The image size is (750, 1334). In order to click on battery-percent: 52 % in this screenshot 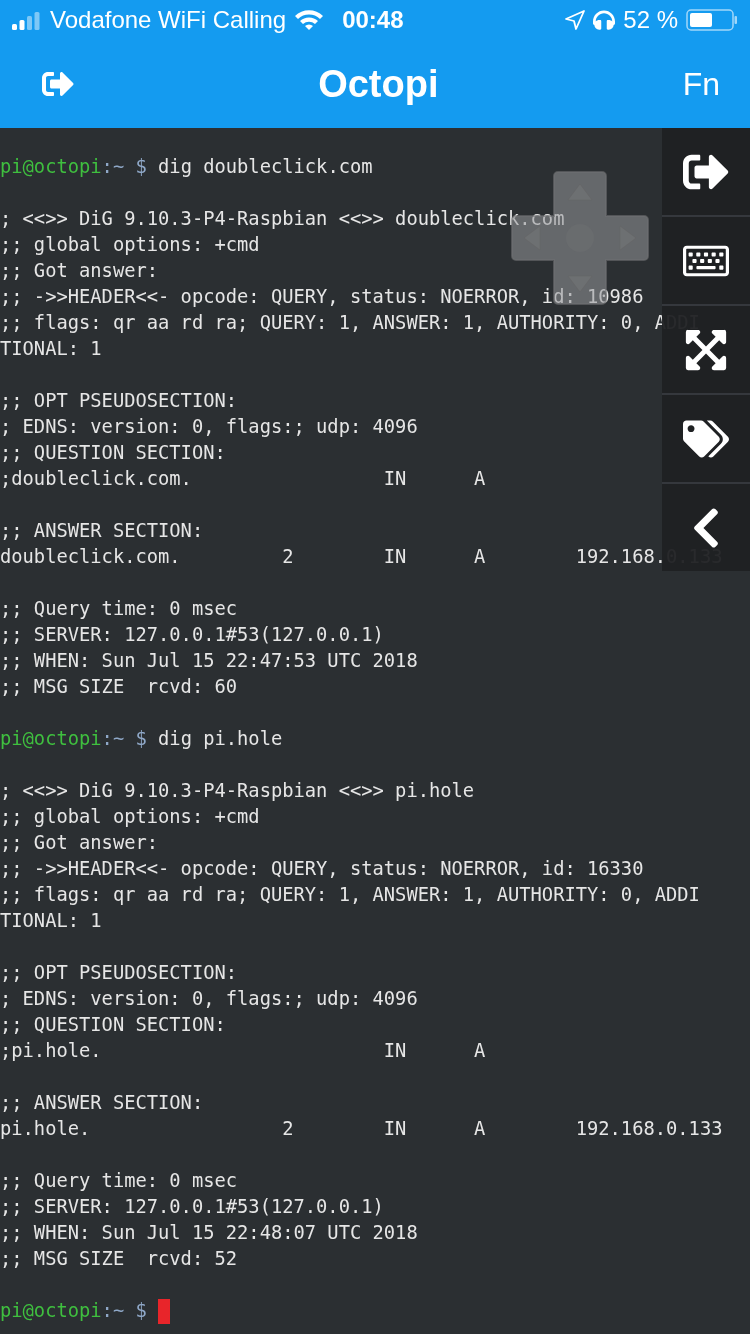, I will do `click(650, 20)`.